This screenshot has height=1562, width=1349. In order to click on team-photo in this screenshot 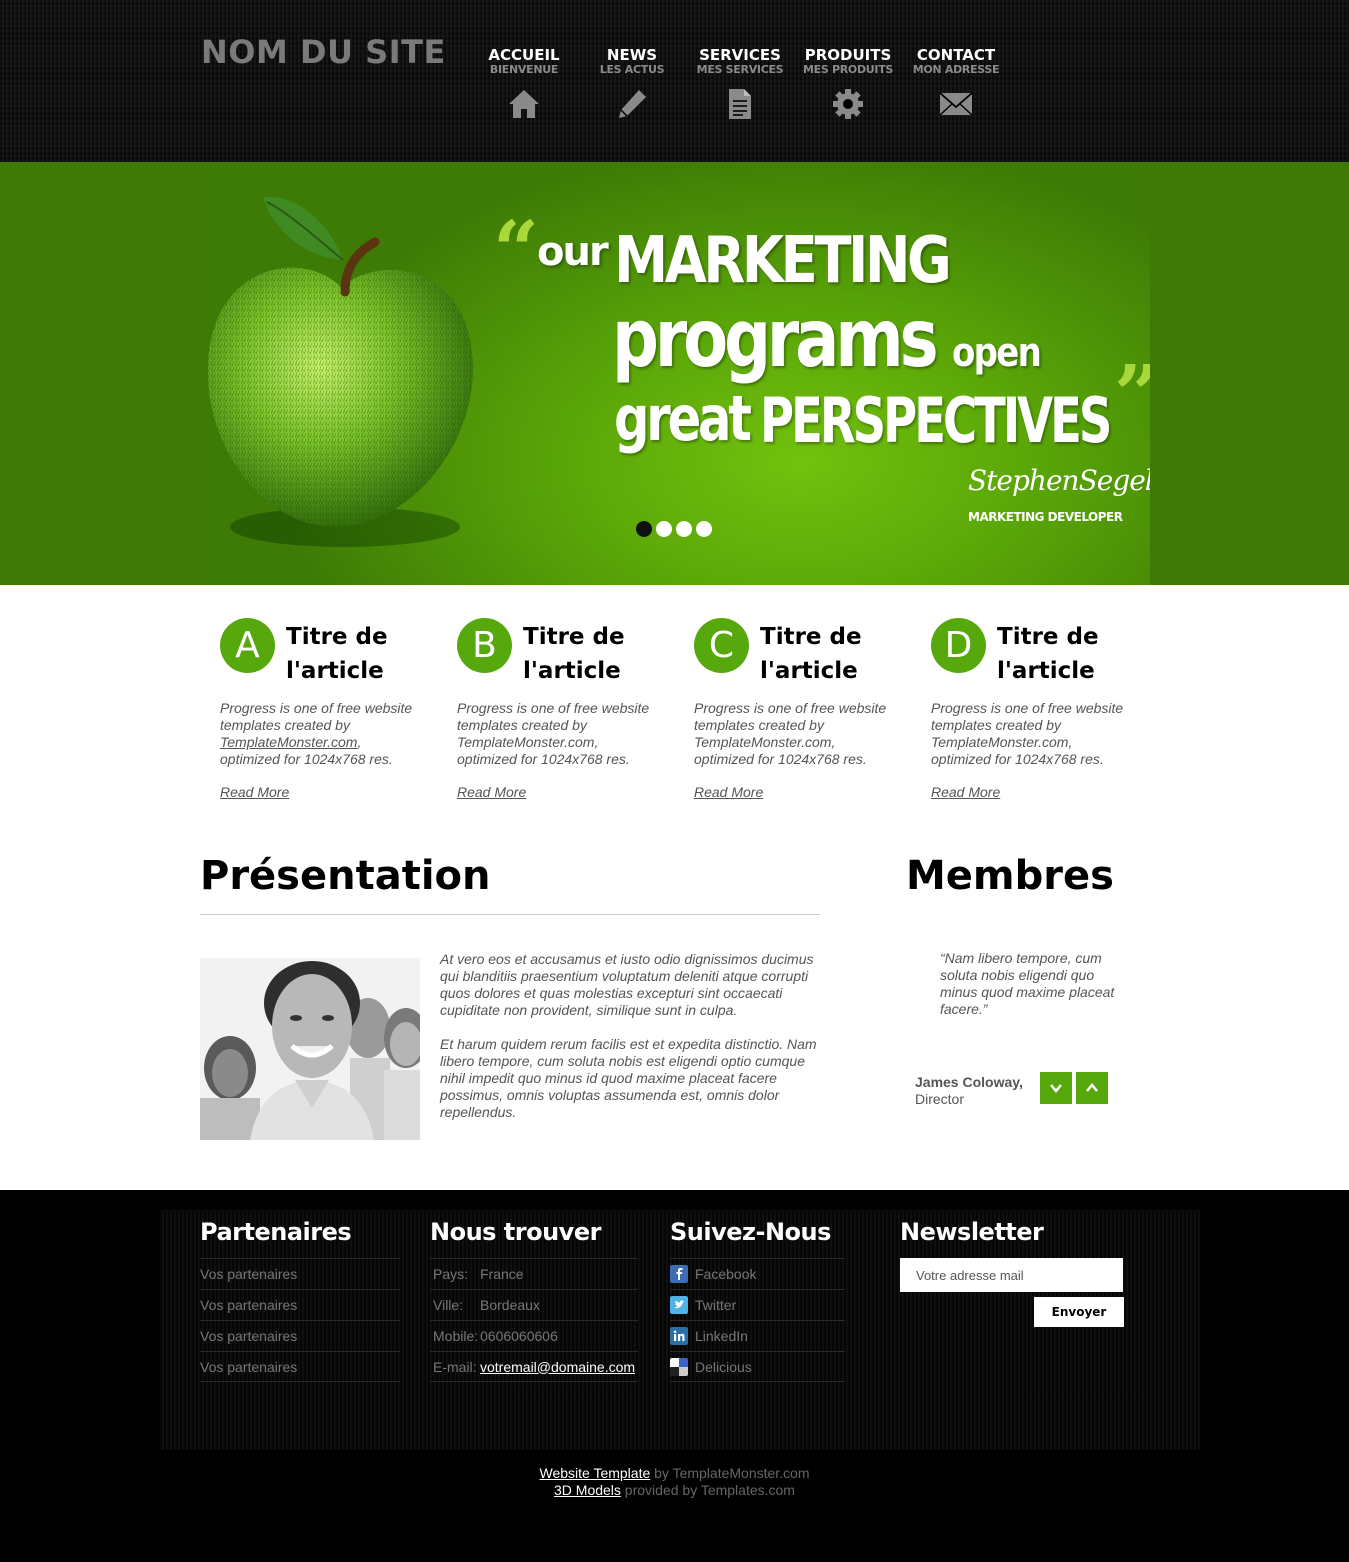, I will do `click(310, 1049)`.